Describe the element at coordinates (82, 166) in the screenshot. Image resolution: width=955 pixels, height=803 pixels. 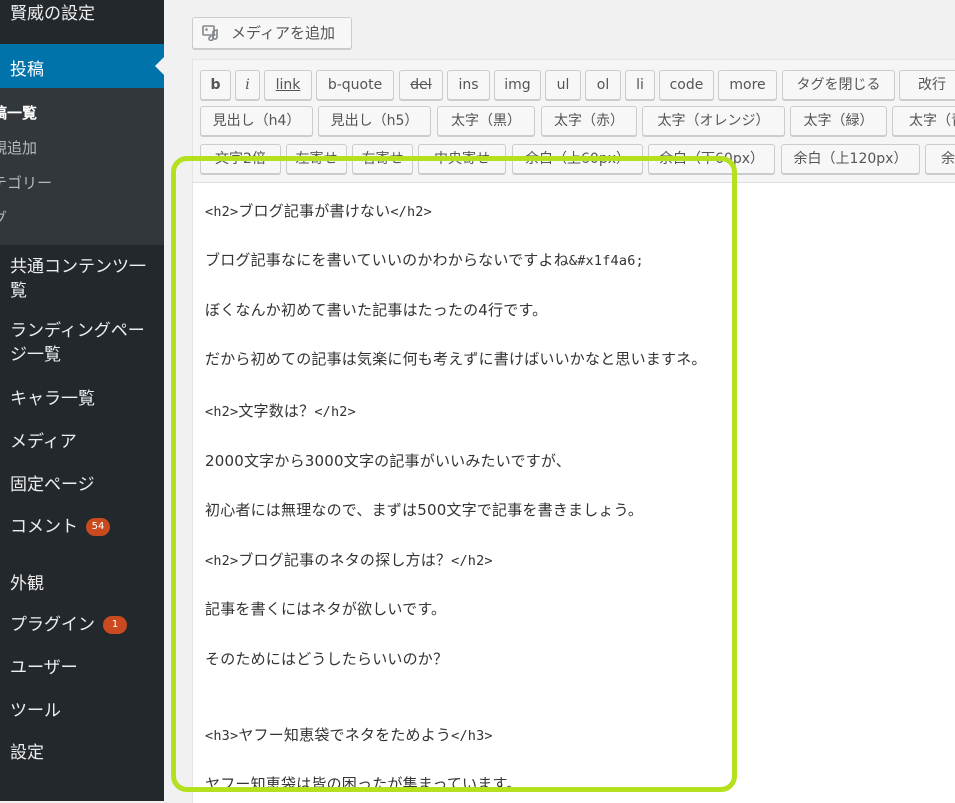
I see `posts-submenu: 稿一覧 規追加 テゴリー グ` at that location.